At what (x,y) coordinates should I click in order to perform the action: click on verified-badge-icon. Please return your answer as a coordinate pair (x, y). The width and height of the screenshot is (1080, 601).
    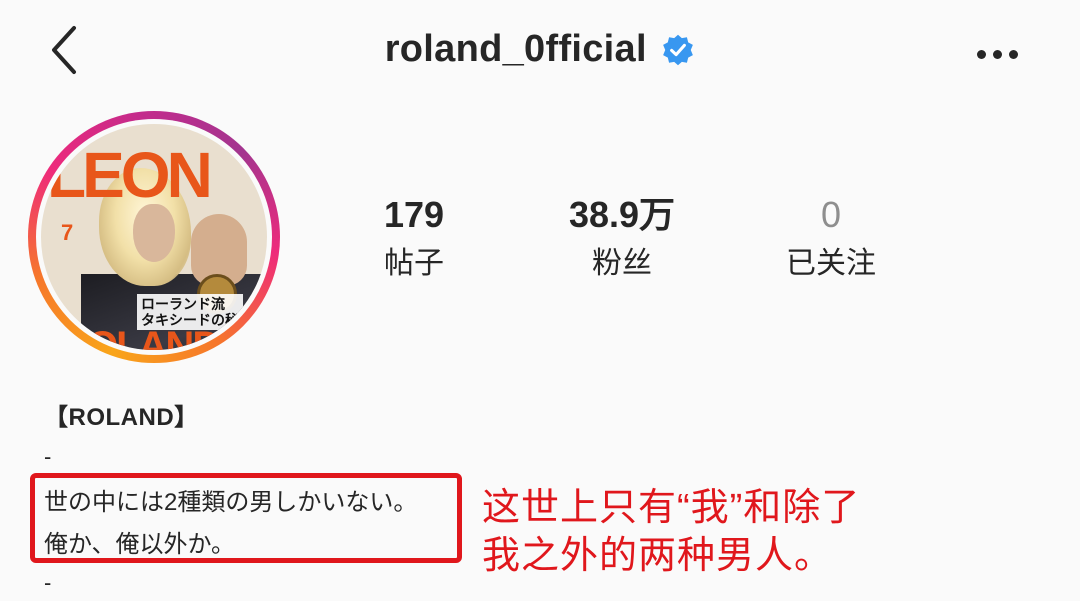
    Looking at the image, I should click on (678, 49).